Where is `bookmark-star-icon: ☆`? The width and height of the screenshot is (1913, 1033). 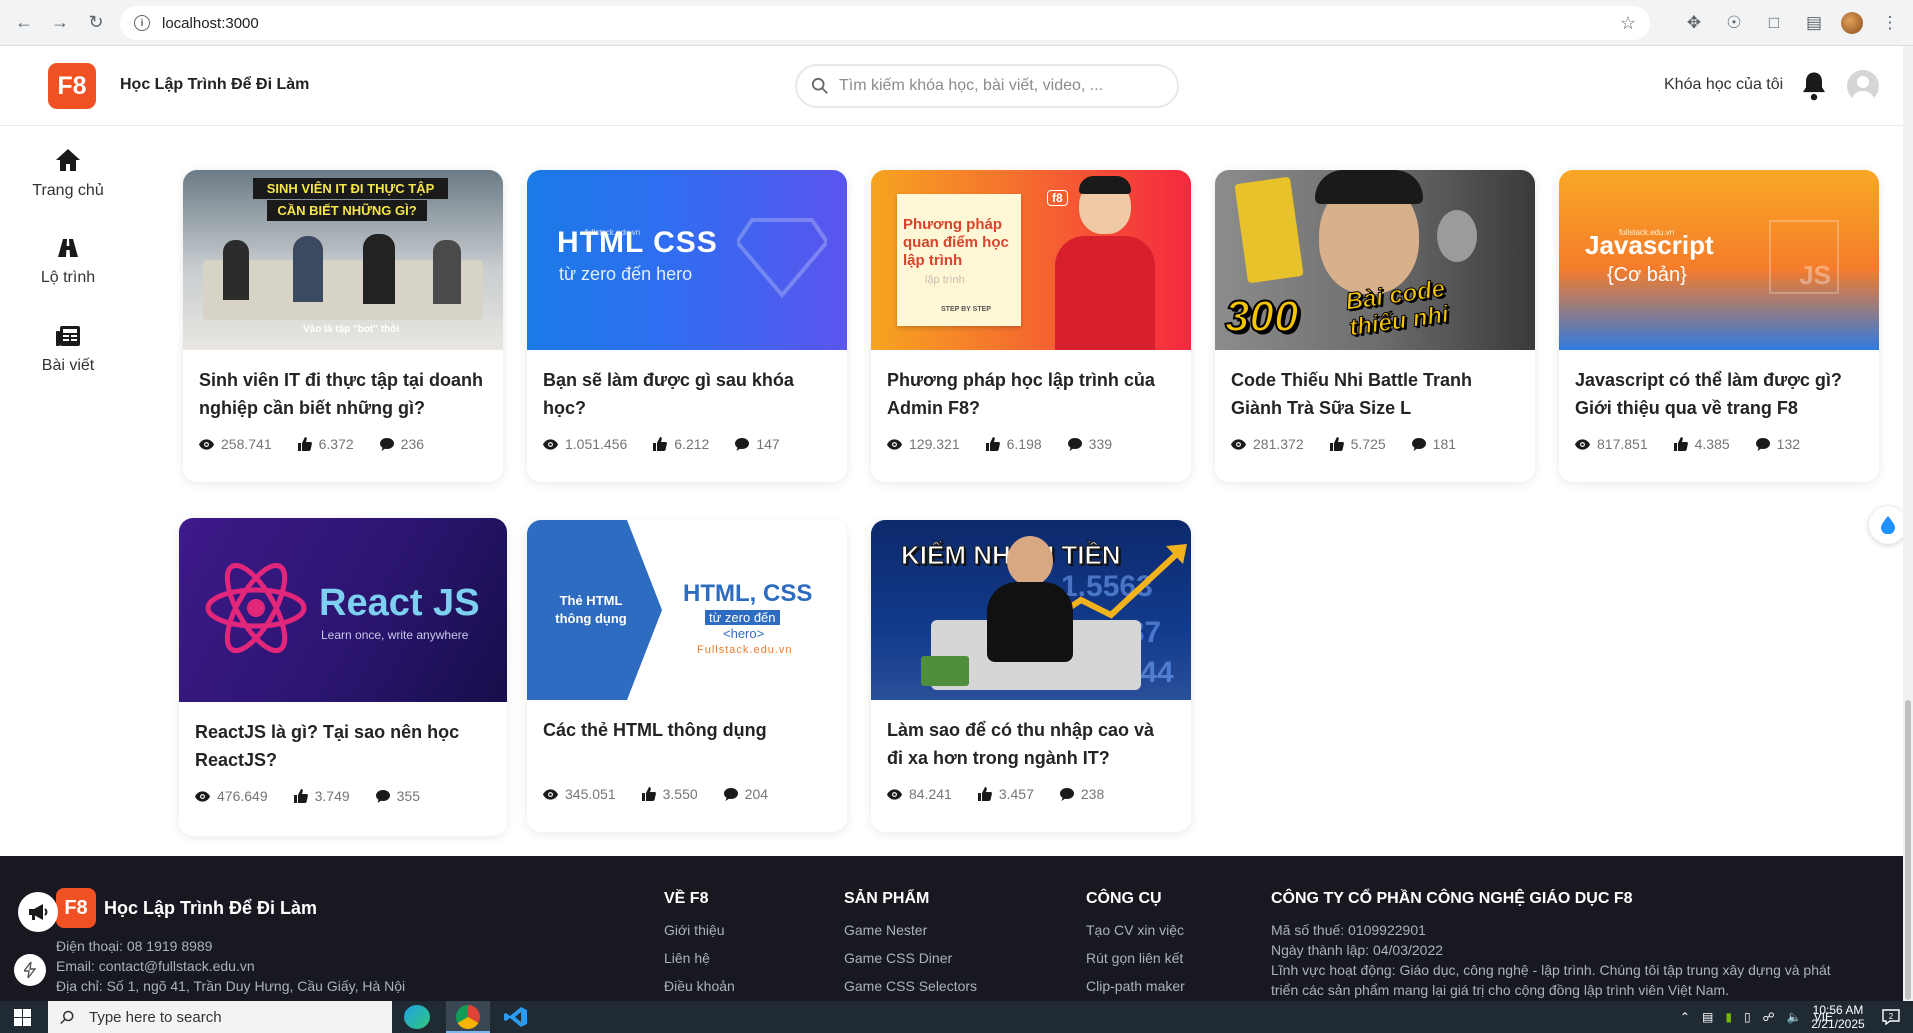
bookmark-star-icon: ☆ is located at coordinates (1628, 23).